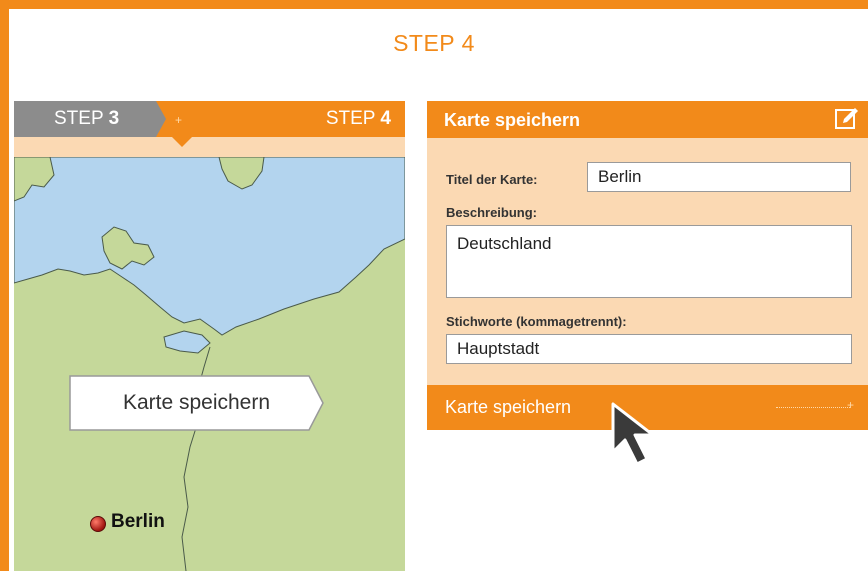  Describe the element at coordinates (850, 405) in the screenshot. I see `arrow-plus-icon: +` at that location.